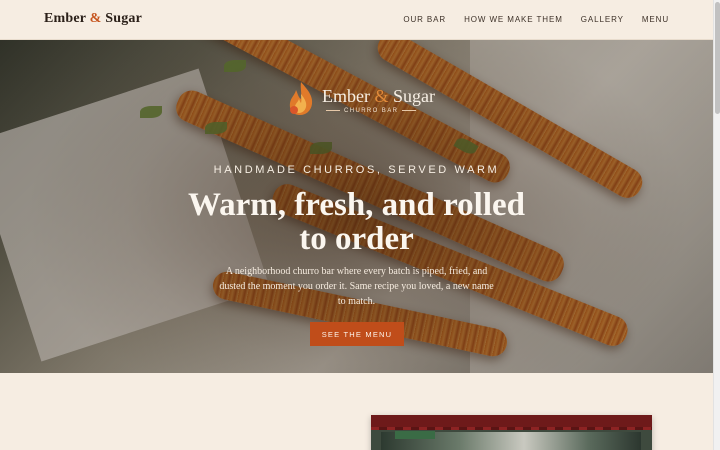  Describe the element at coordinates (356, 222) in the screenshot. I see `hero-headline: Warm, fresh, and rolled to order` at that location.